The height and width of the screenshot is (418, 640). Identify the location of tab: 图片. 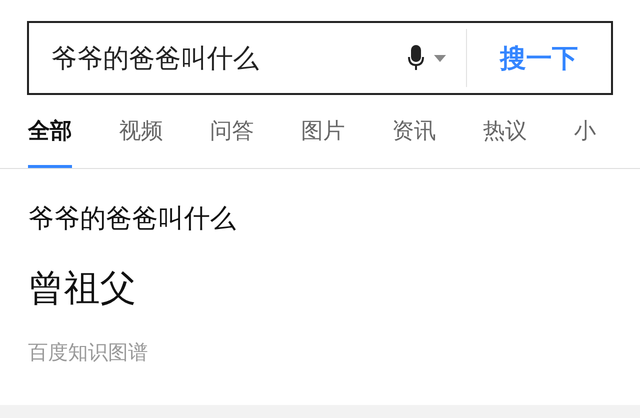
(323, 131).